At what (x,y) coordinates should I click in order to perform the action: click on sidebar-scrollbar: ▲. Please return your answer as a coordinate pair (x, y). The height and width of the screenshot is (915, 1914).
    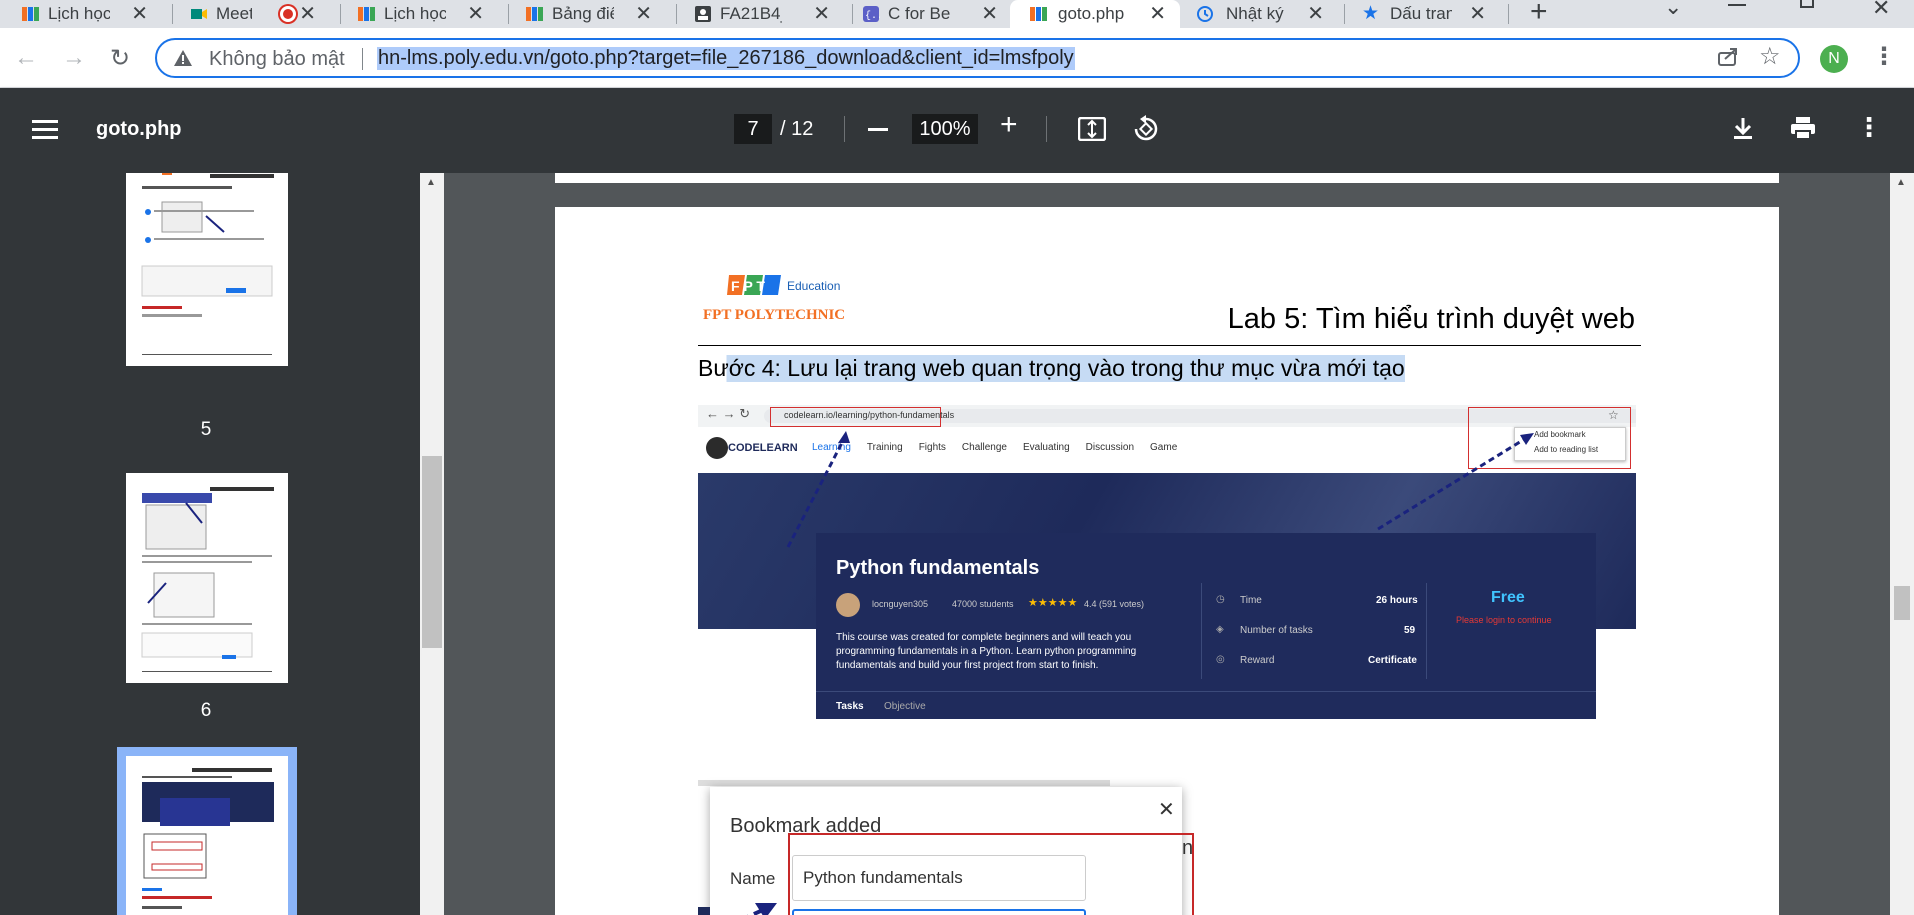
    Looking at the image, I should click on (432, 544).